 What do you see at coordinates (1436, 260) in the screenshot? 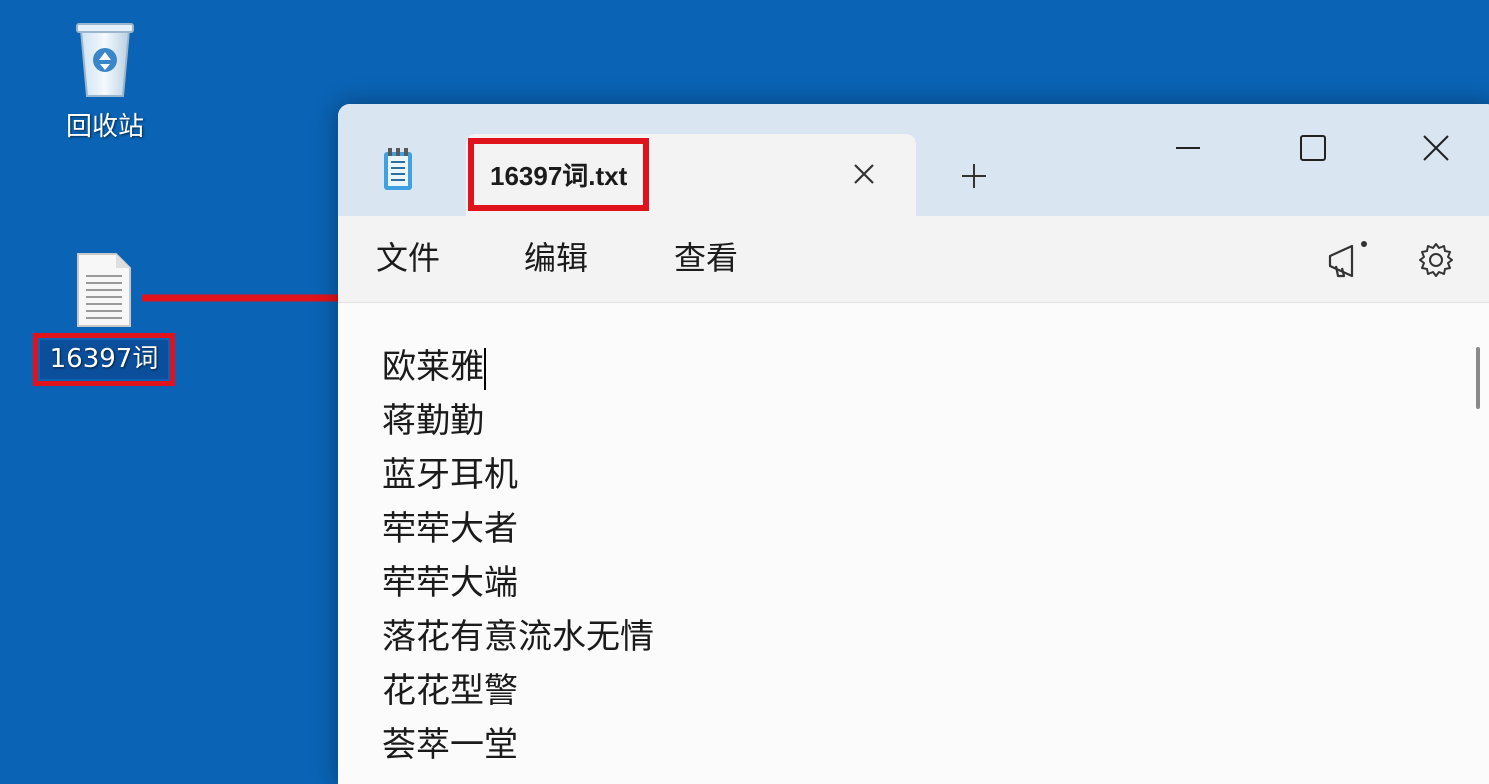
I see `gear-icon` at bounding box center [1436, 260].